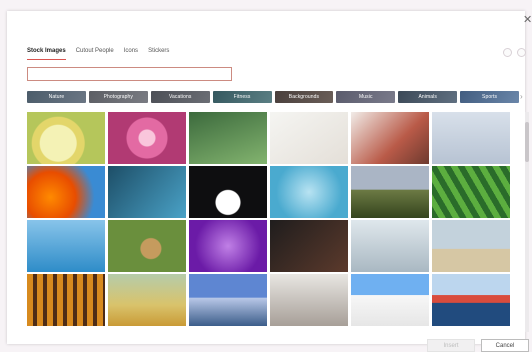  What do you see at coordinates (158, 54) in the screenshot?
I see `tab-stickers: Stickers` at bounding box center [158, 54].